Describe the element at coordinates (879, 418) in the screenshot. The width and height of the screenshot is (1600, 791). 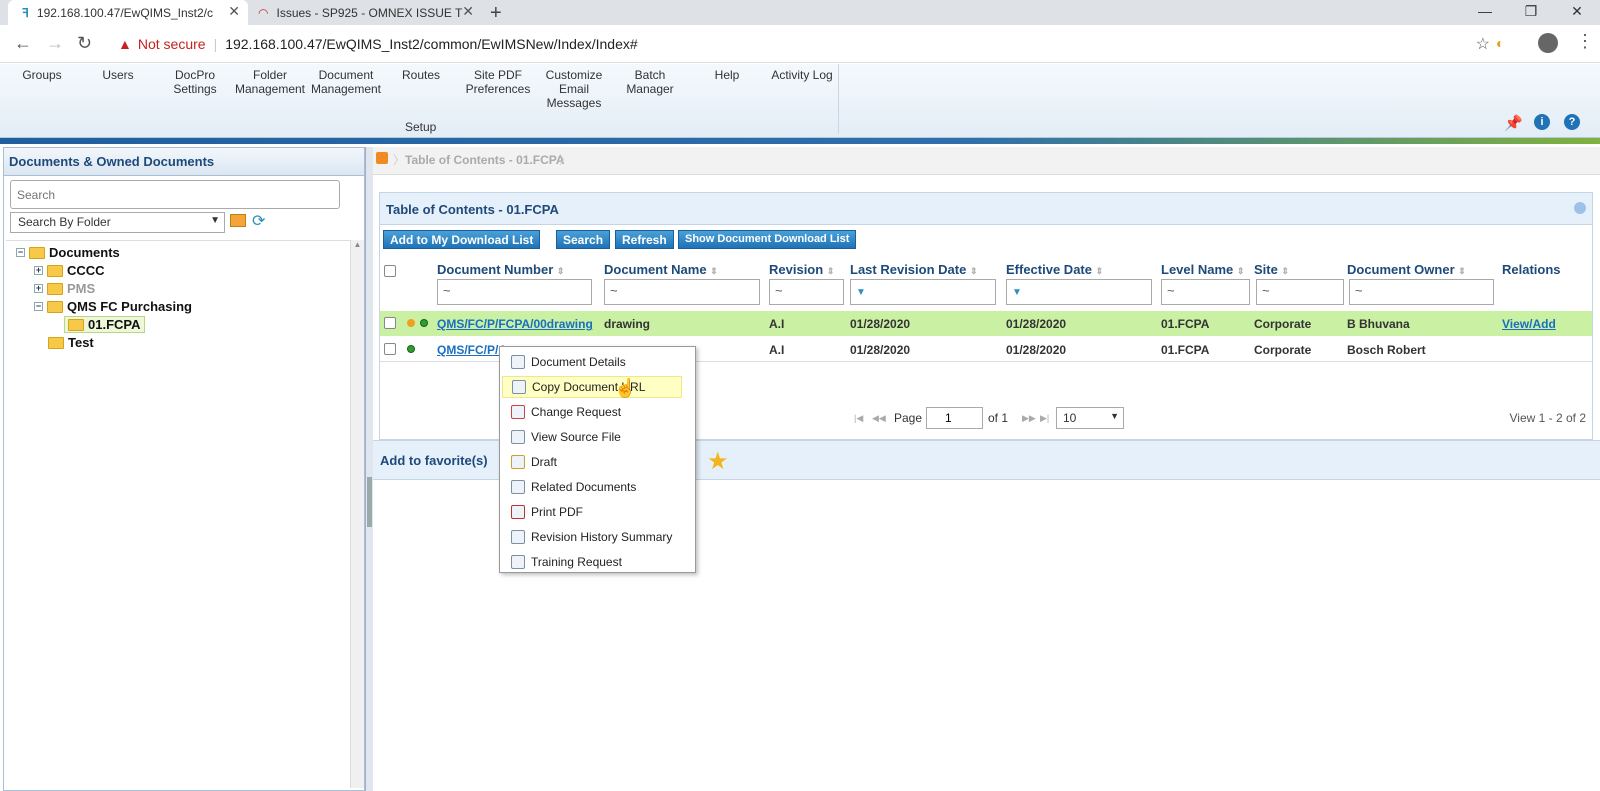
I see `prev-page-icon: ◀◀` at that location.